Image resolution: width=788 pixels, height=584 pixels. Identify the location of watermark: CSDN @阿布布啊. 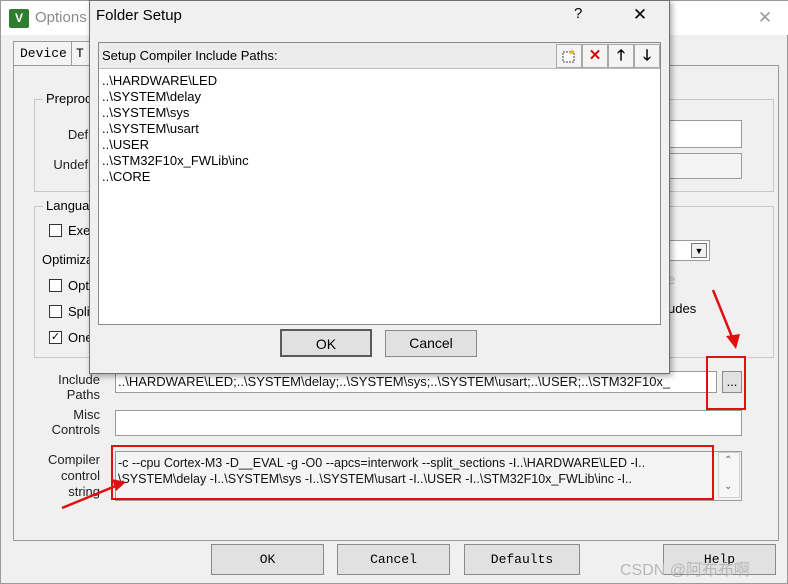
(685, 570).